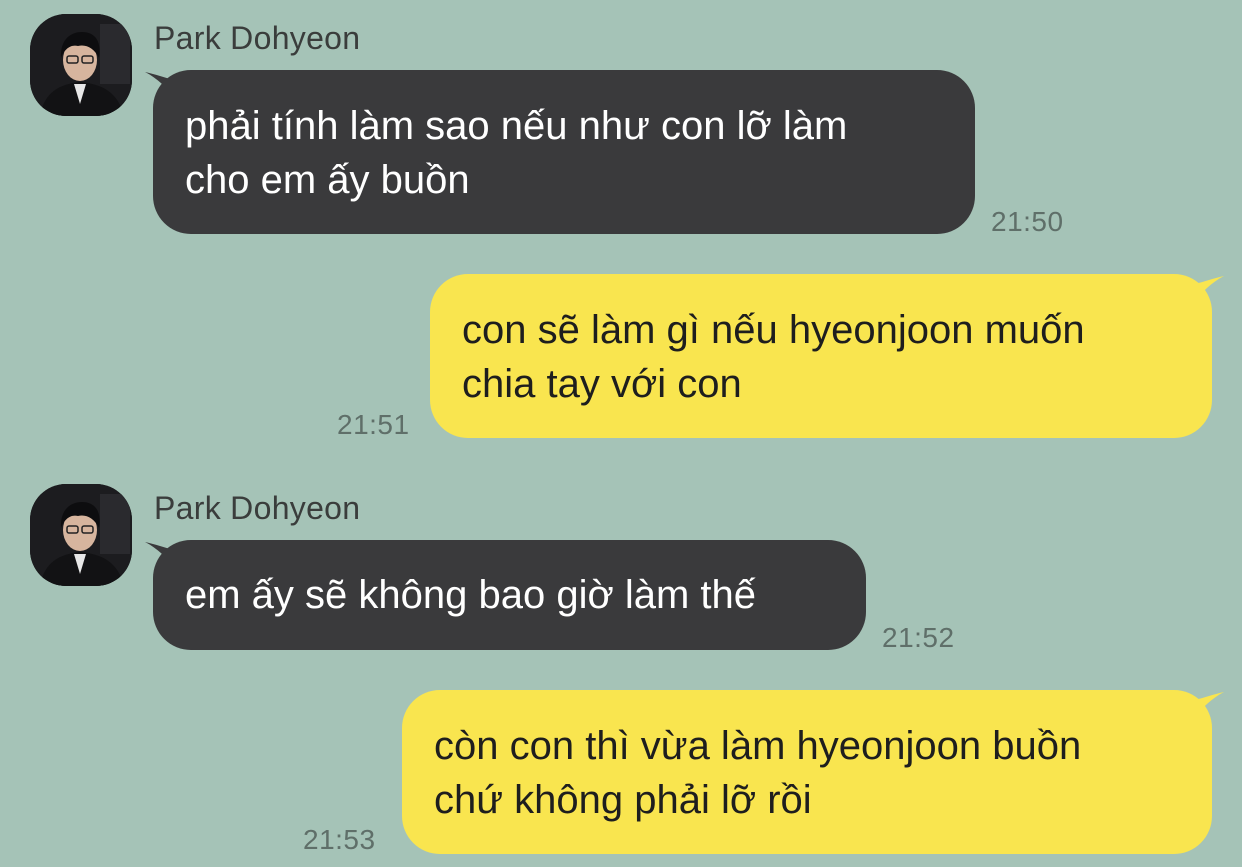 The height and width of the screenshot is (867, 1242). Describe the element at coordinates (470, 595) in the screenshot. I see `message-line: em ấy sẽ không bao giờ làm thế` at that location.